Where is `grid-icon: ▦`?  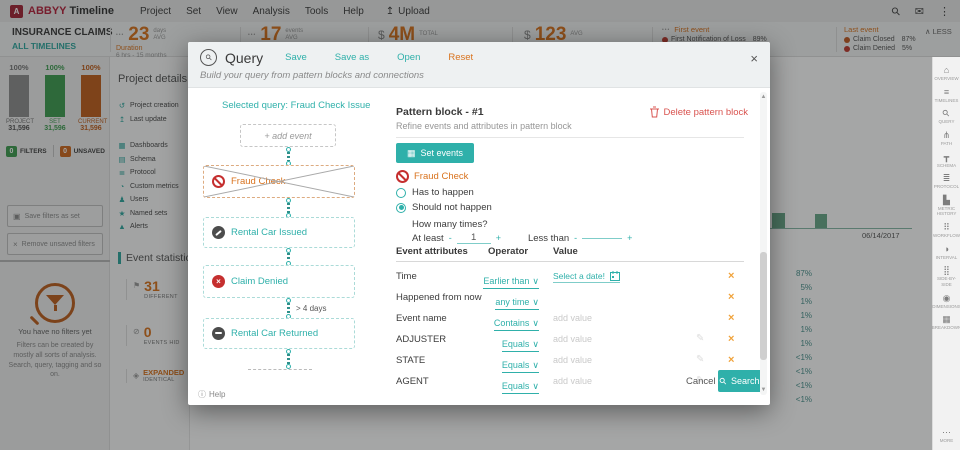 grid-icon: ▦ is located at coordinates (411, 152).